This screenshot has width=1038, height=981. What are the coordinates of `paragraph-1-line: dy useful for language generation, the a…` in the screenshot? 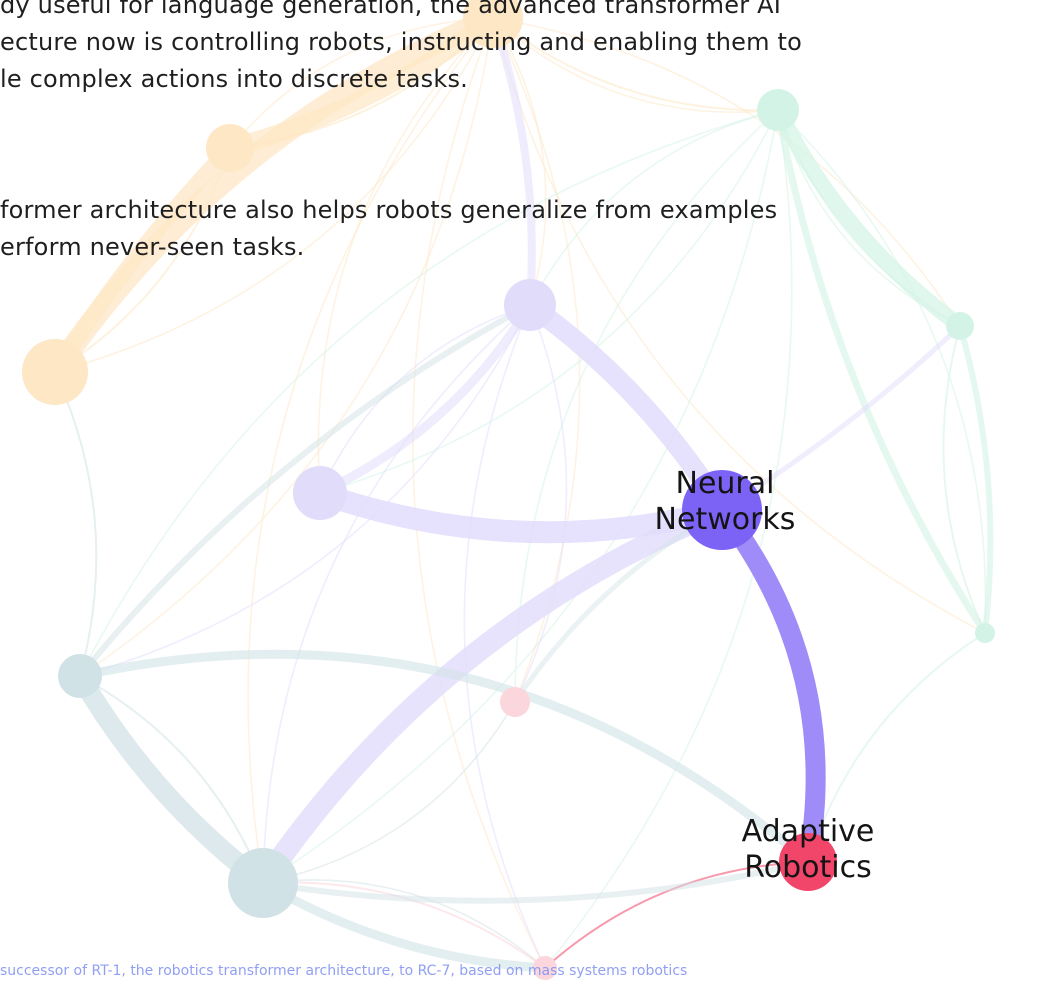 It's located at (390, 9).